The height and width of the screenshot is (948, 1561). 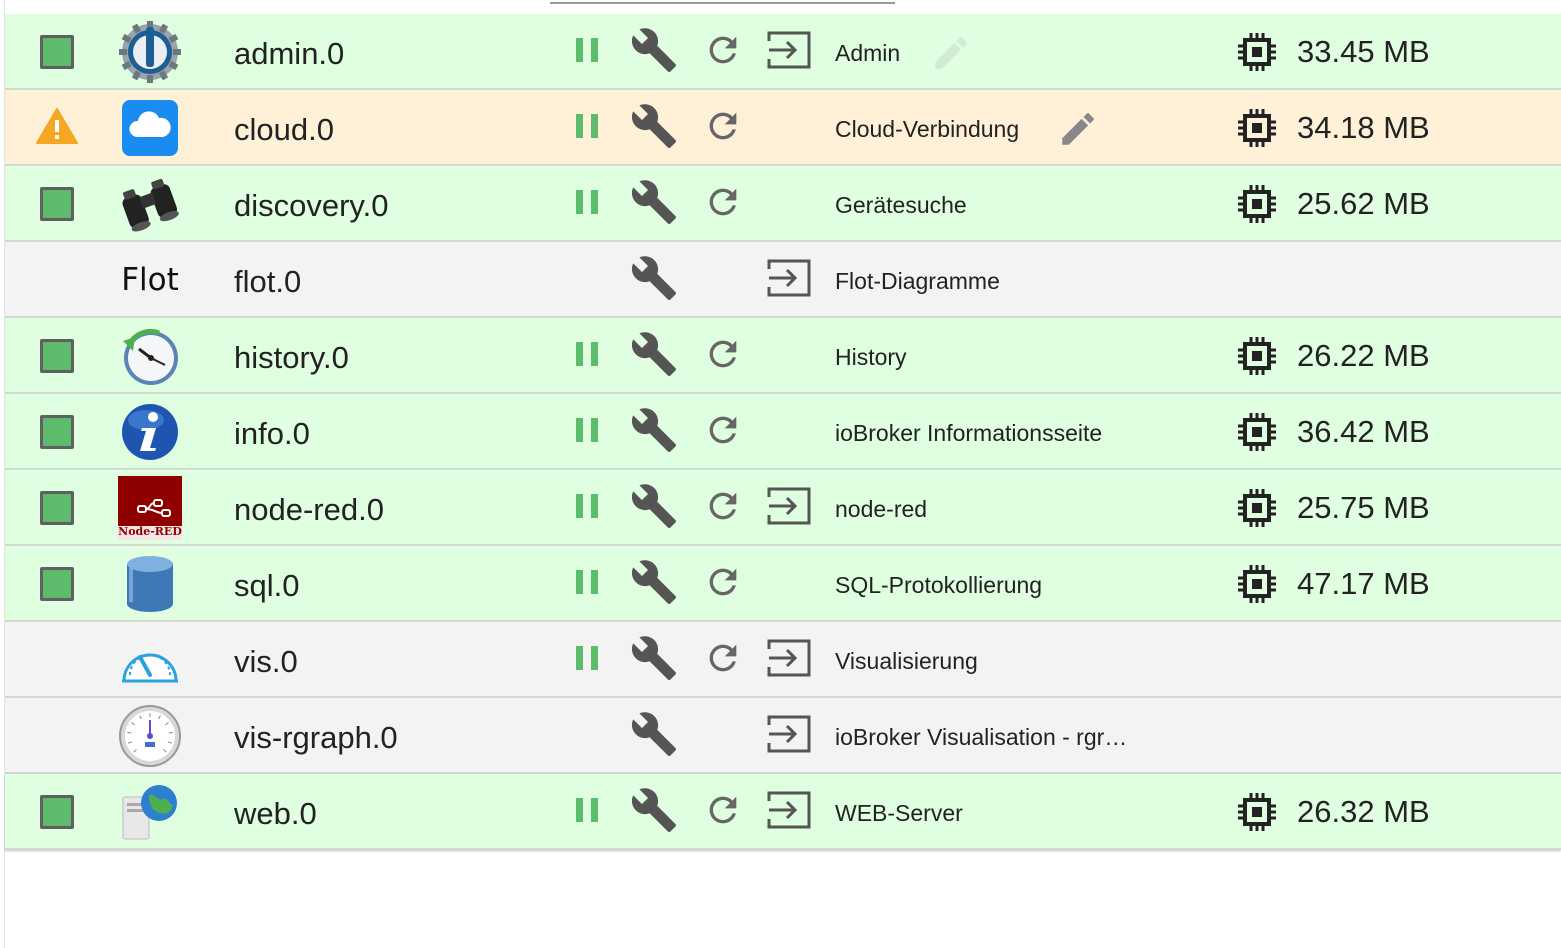 What do you see at coordinates (939, 585) in the screenshot?
I see `instance-title: SQL-Protokollierung` at bounding box center [939, 585].